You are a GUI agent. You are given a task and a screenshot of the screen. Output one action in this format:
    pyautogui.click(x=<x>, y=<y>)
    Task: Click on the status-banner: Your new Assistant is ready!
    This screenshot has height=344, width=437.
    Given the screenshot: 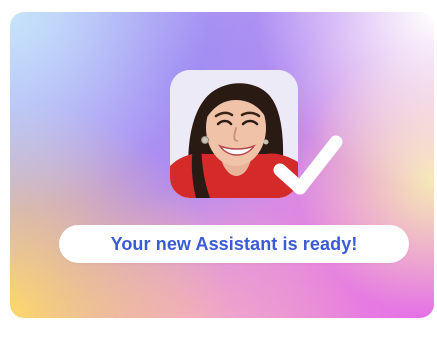 What is the action you would take?
    pyautogui.click(x=234, y=244)
    